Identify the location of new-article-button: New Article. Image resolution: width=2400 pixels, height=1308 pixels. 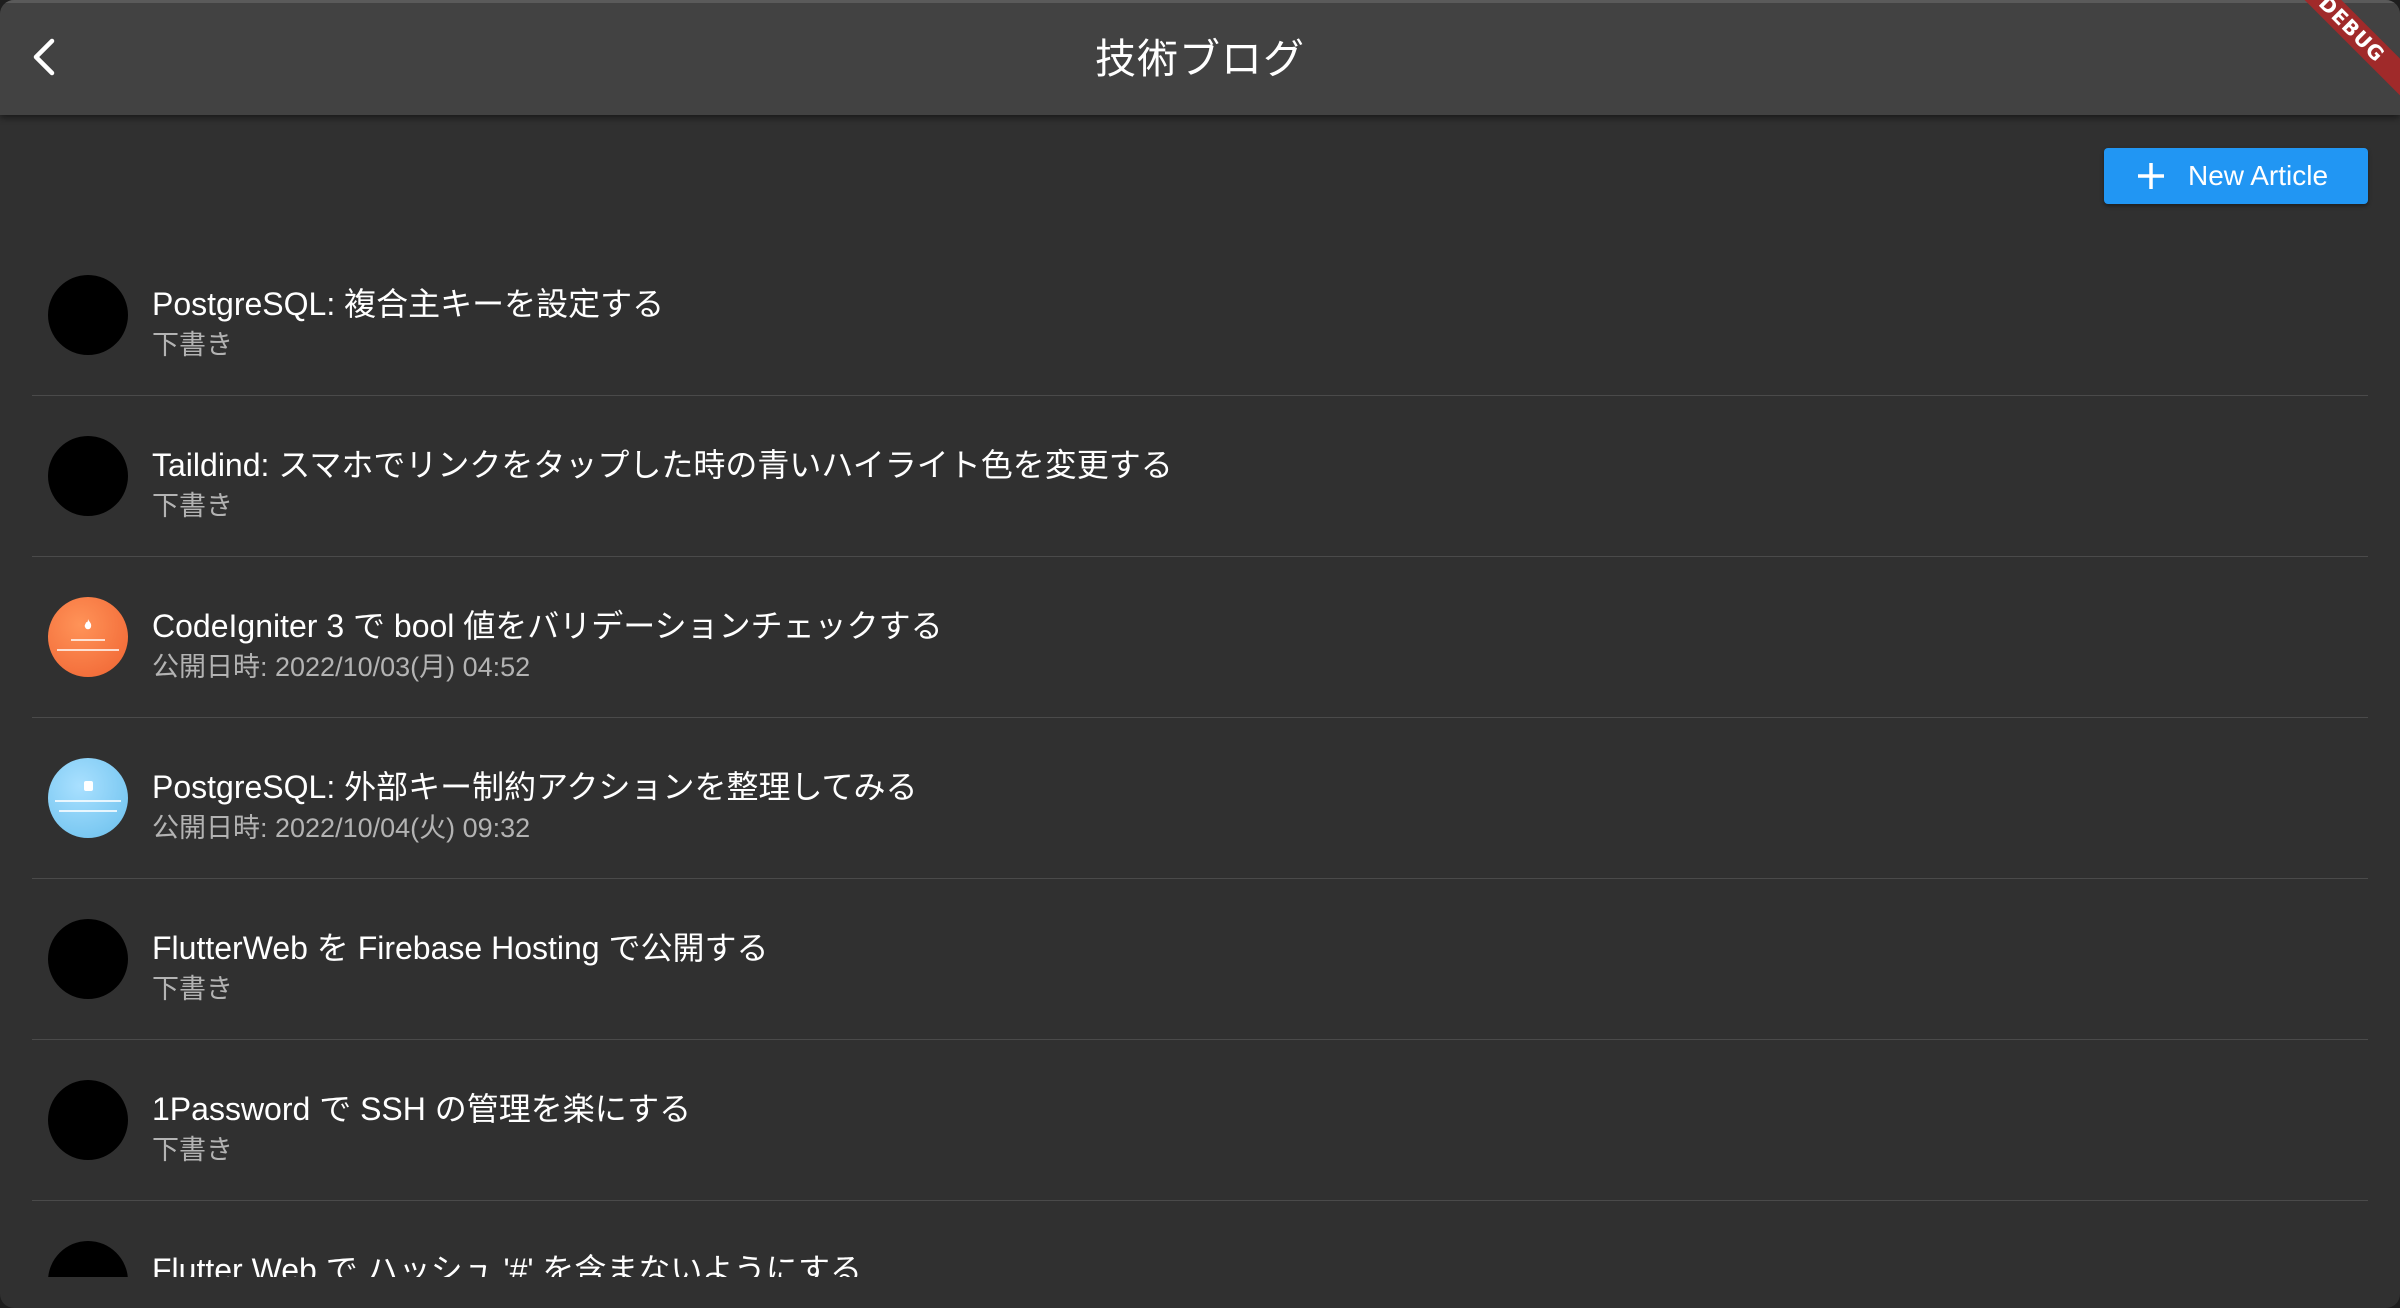
(2236, 176).